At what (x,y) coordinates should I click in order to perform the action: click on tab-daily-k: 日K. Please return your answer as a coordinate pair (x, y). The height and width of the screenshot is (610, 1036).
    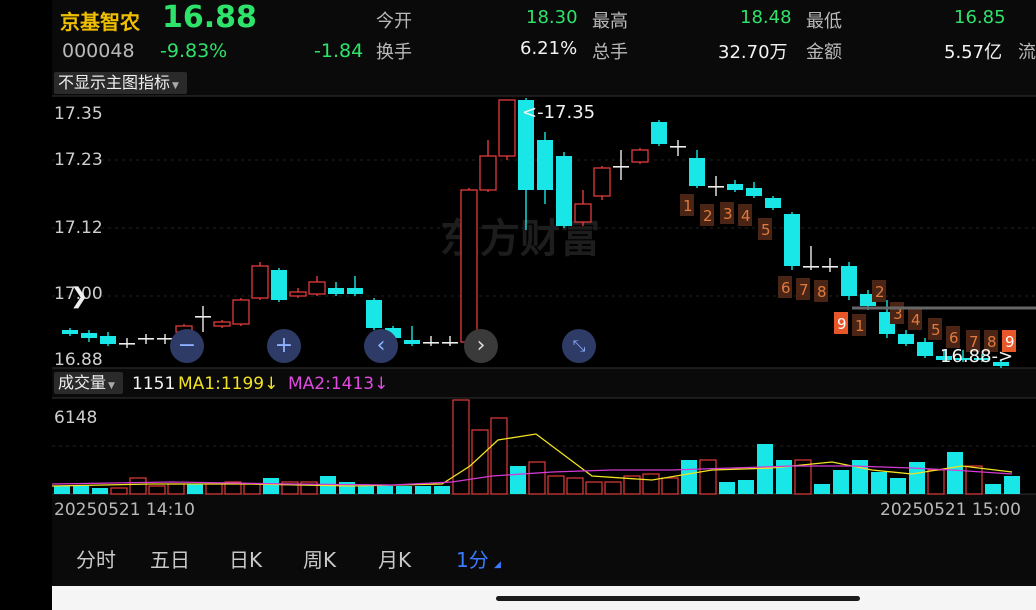
    Looking at the image, I should click on (245, 558).